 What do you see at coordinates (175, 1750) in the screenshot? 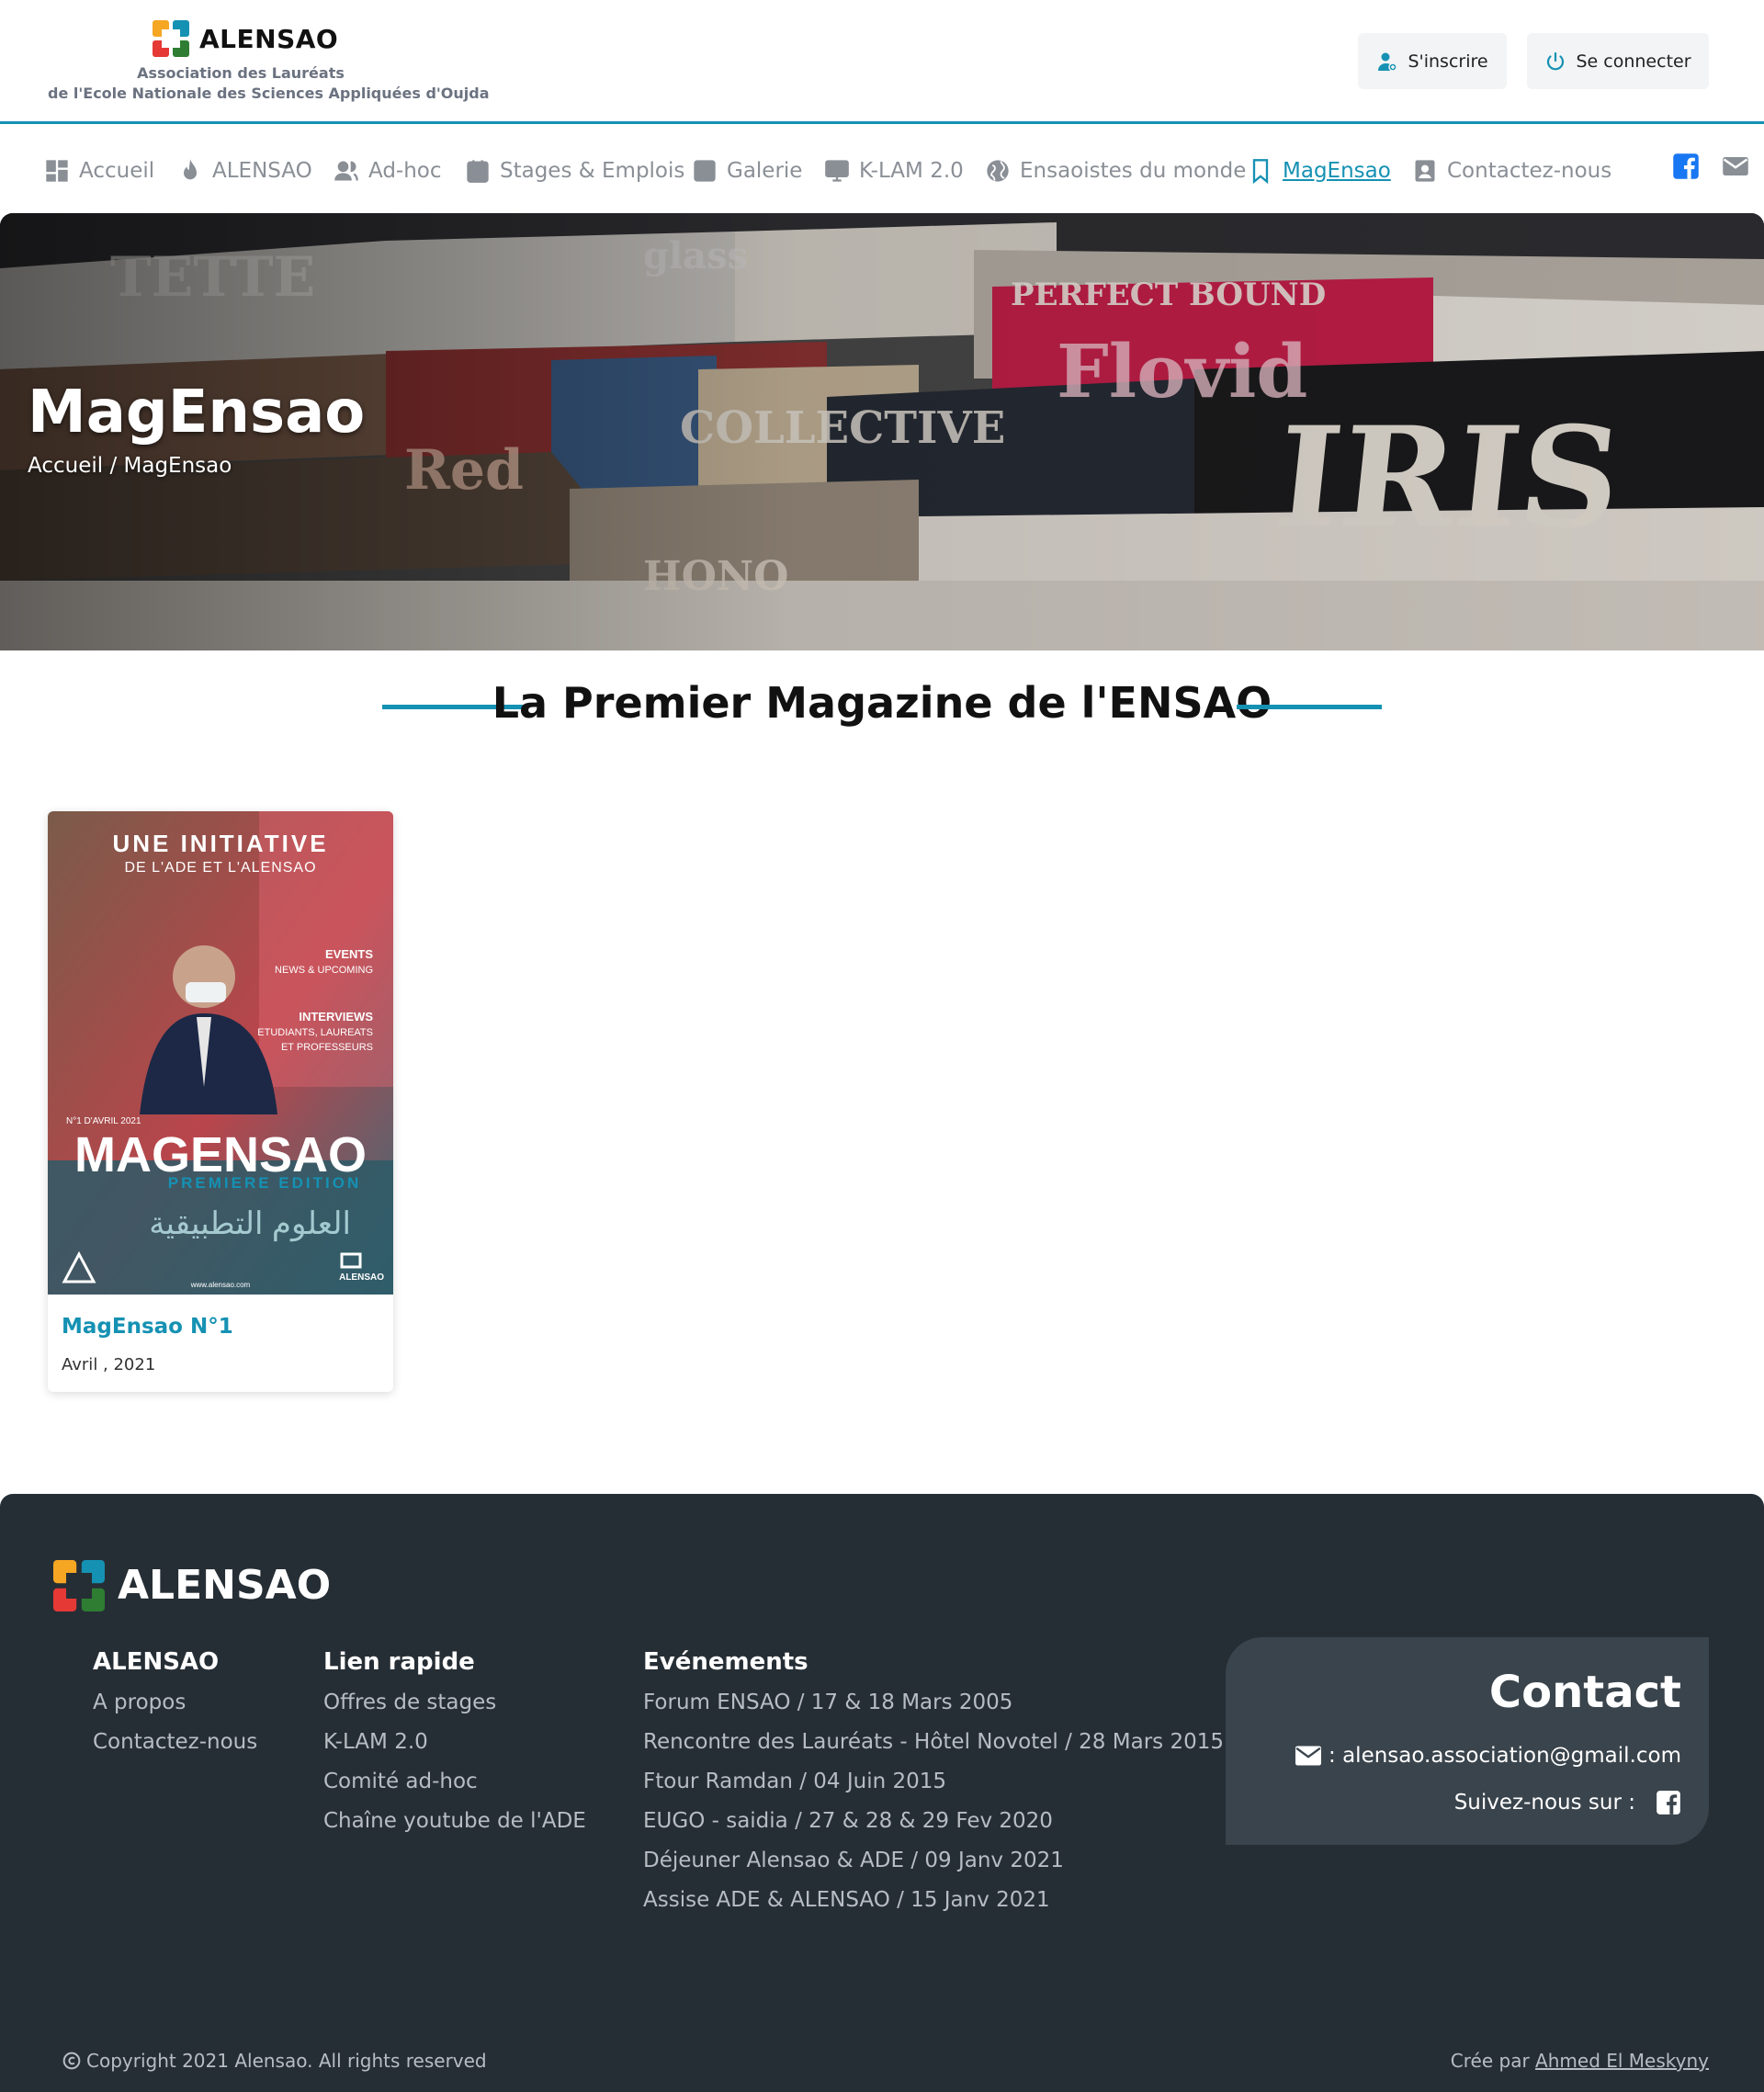
I see `footer-link: Contactez-nous` at bounding box center [175, 1750].